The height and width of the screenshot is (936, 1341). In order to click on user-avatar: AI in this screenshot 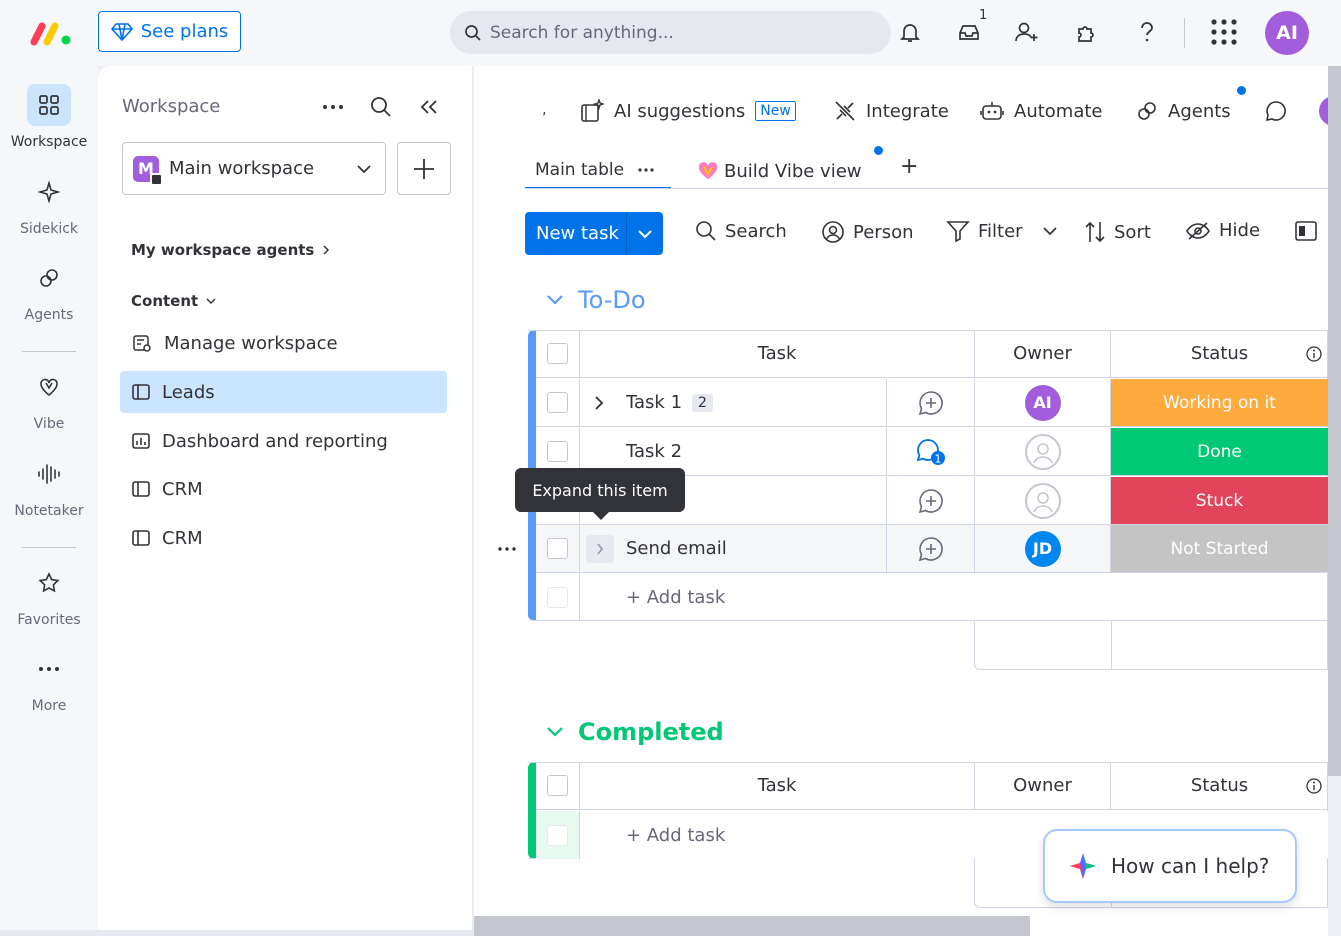, I will do `click(1287, 33)`.